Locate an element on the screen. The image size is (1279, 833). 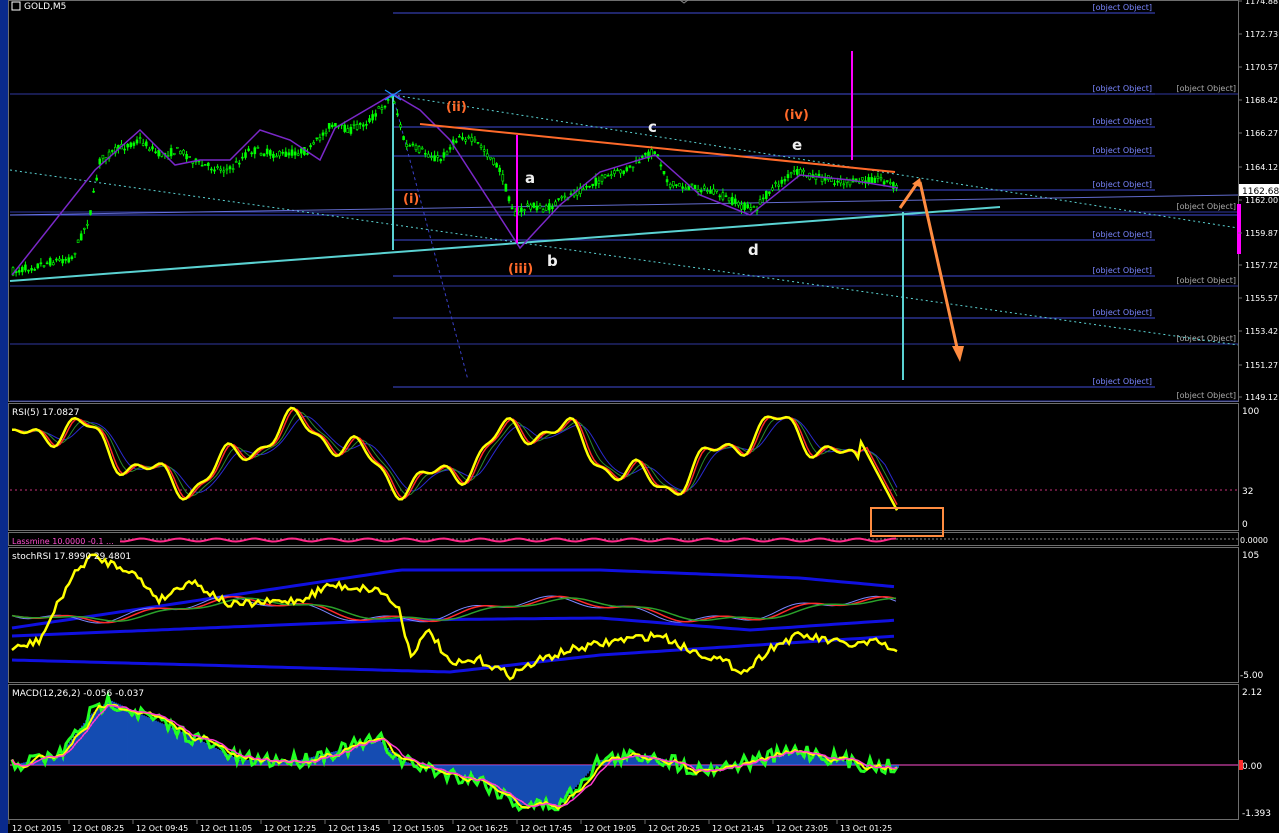
time-label: 13 Oct 01:25 is located at coordinates (866, 828).